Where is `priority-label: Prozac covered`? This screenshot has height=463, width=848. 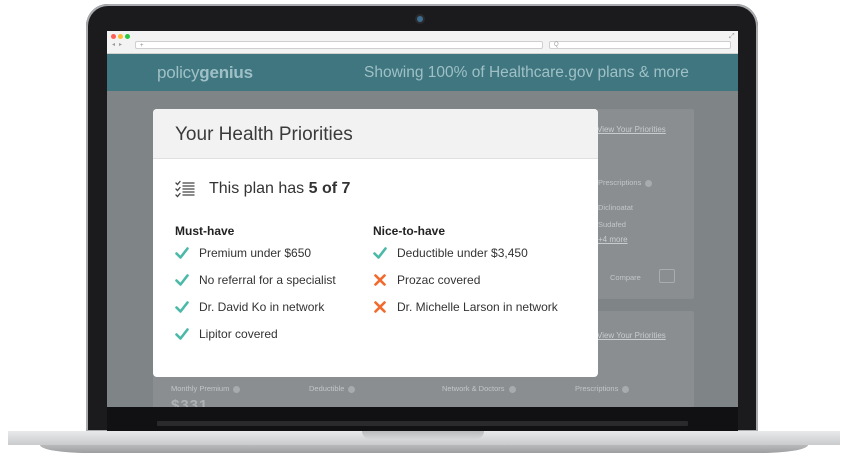
priority-label: Prozac covered is located at coordinates (439, 280).